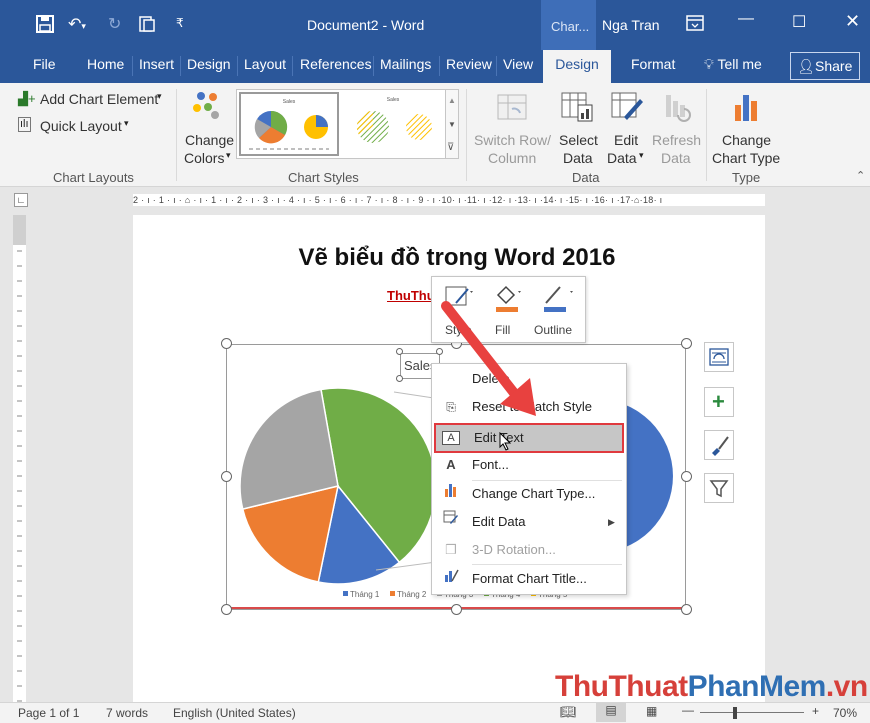 The image size is (870, 723). Describe the element at coordinates (289, 124) in the screenshot. I see `chart-style-1: Sales` at that location.